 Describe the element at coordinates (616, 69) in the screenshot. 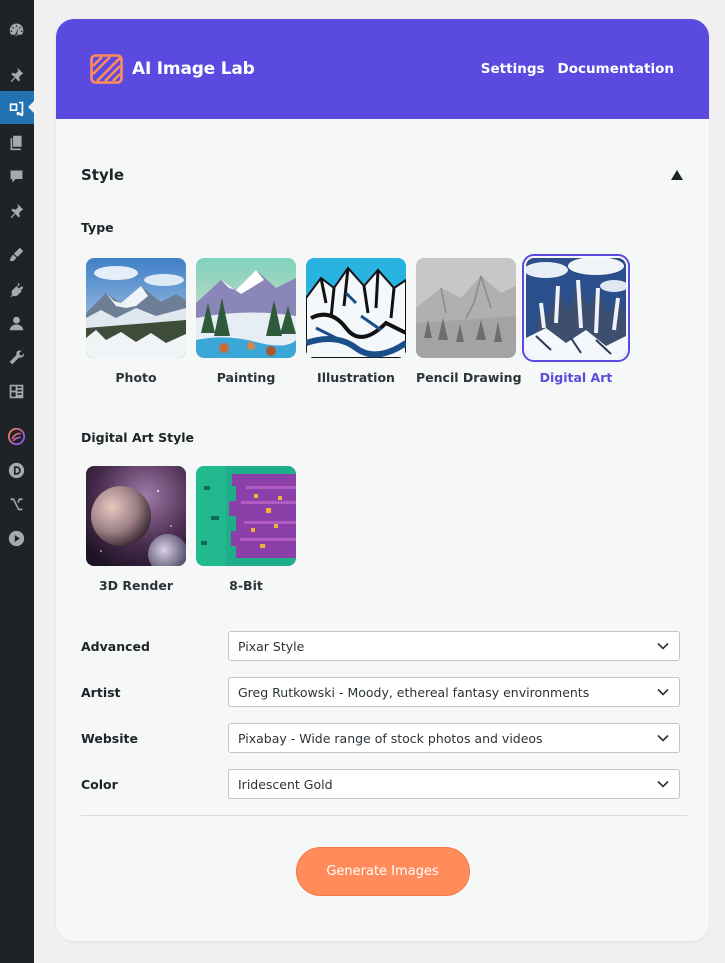

I see `documentation-link: Documentation` at that location.